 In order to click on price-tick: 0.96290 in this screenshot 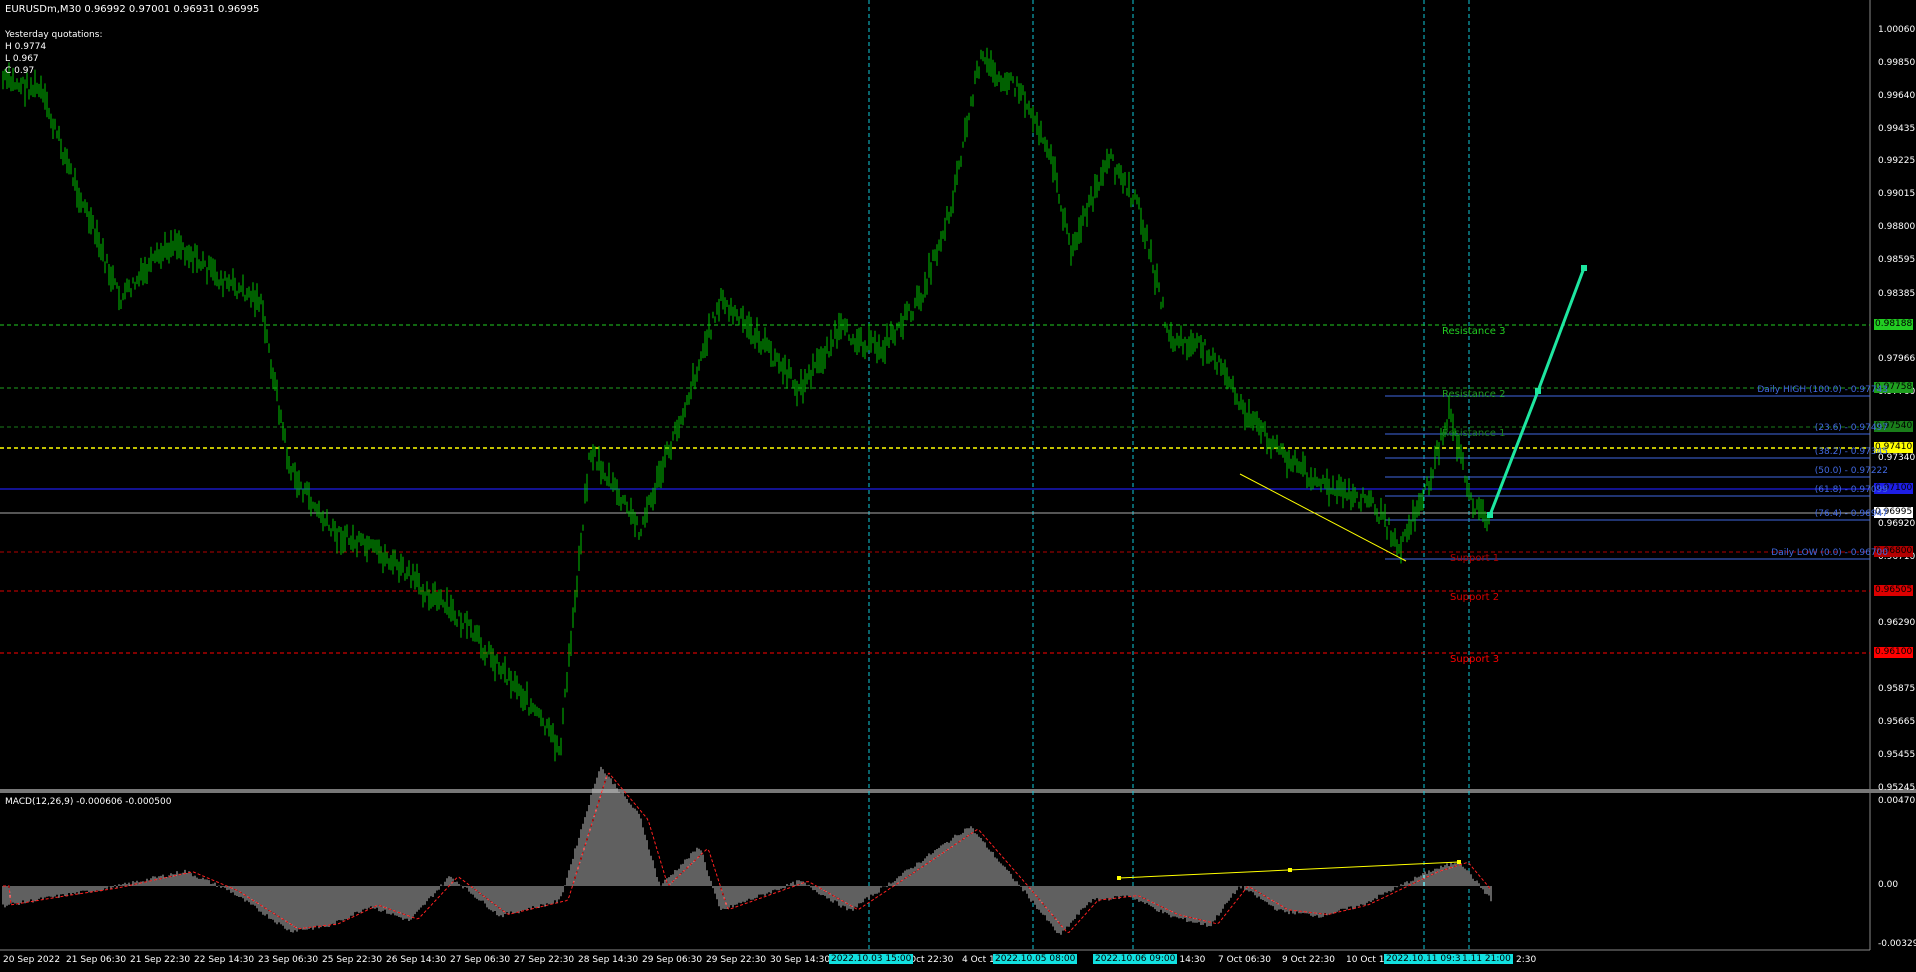, I will do `click(1897, 623)`.